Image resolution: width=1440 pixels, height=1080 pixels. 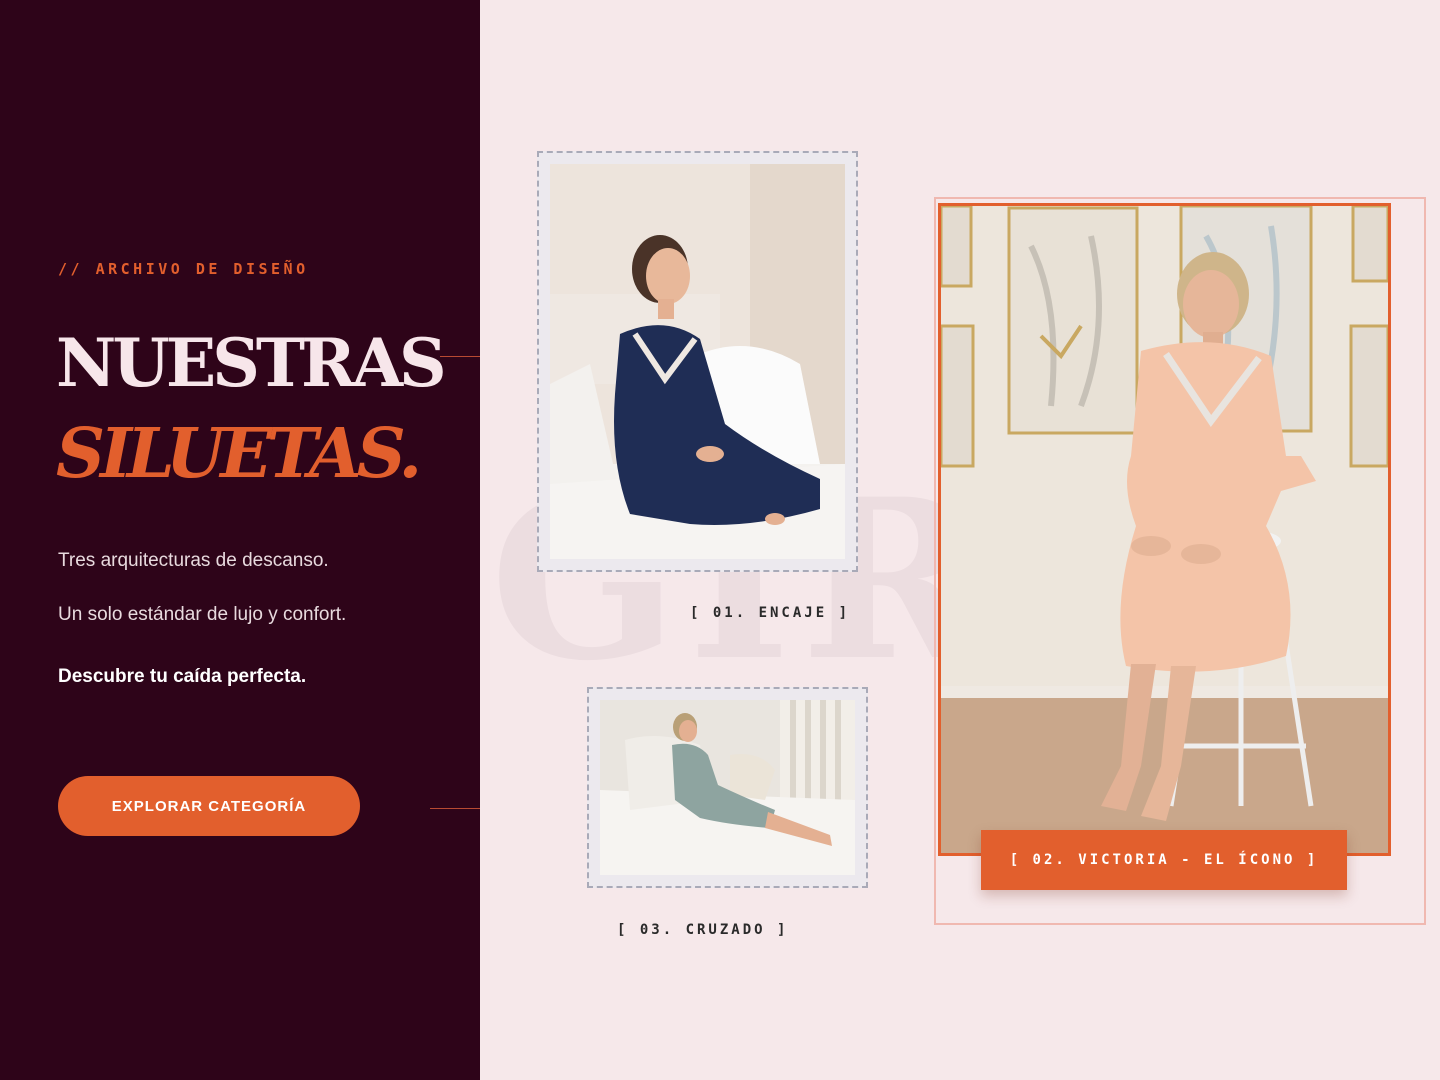 I want to click on product-photo-cruzado, so click(x=727, y=787).